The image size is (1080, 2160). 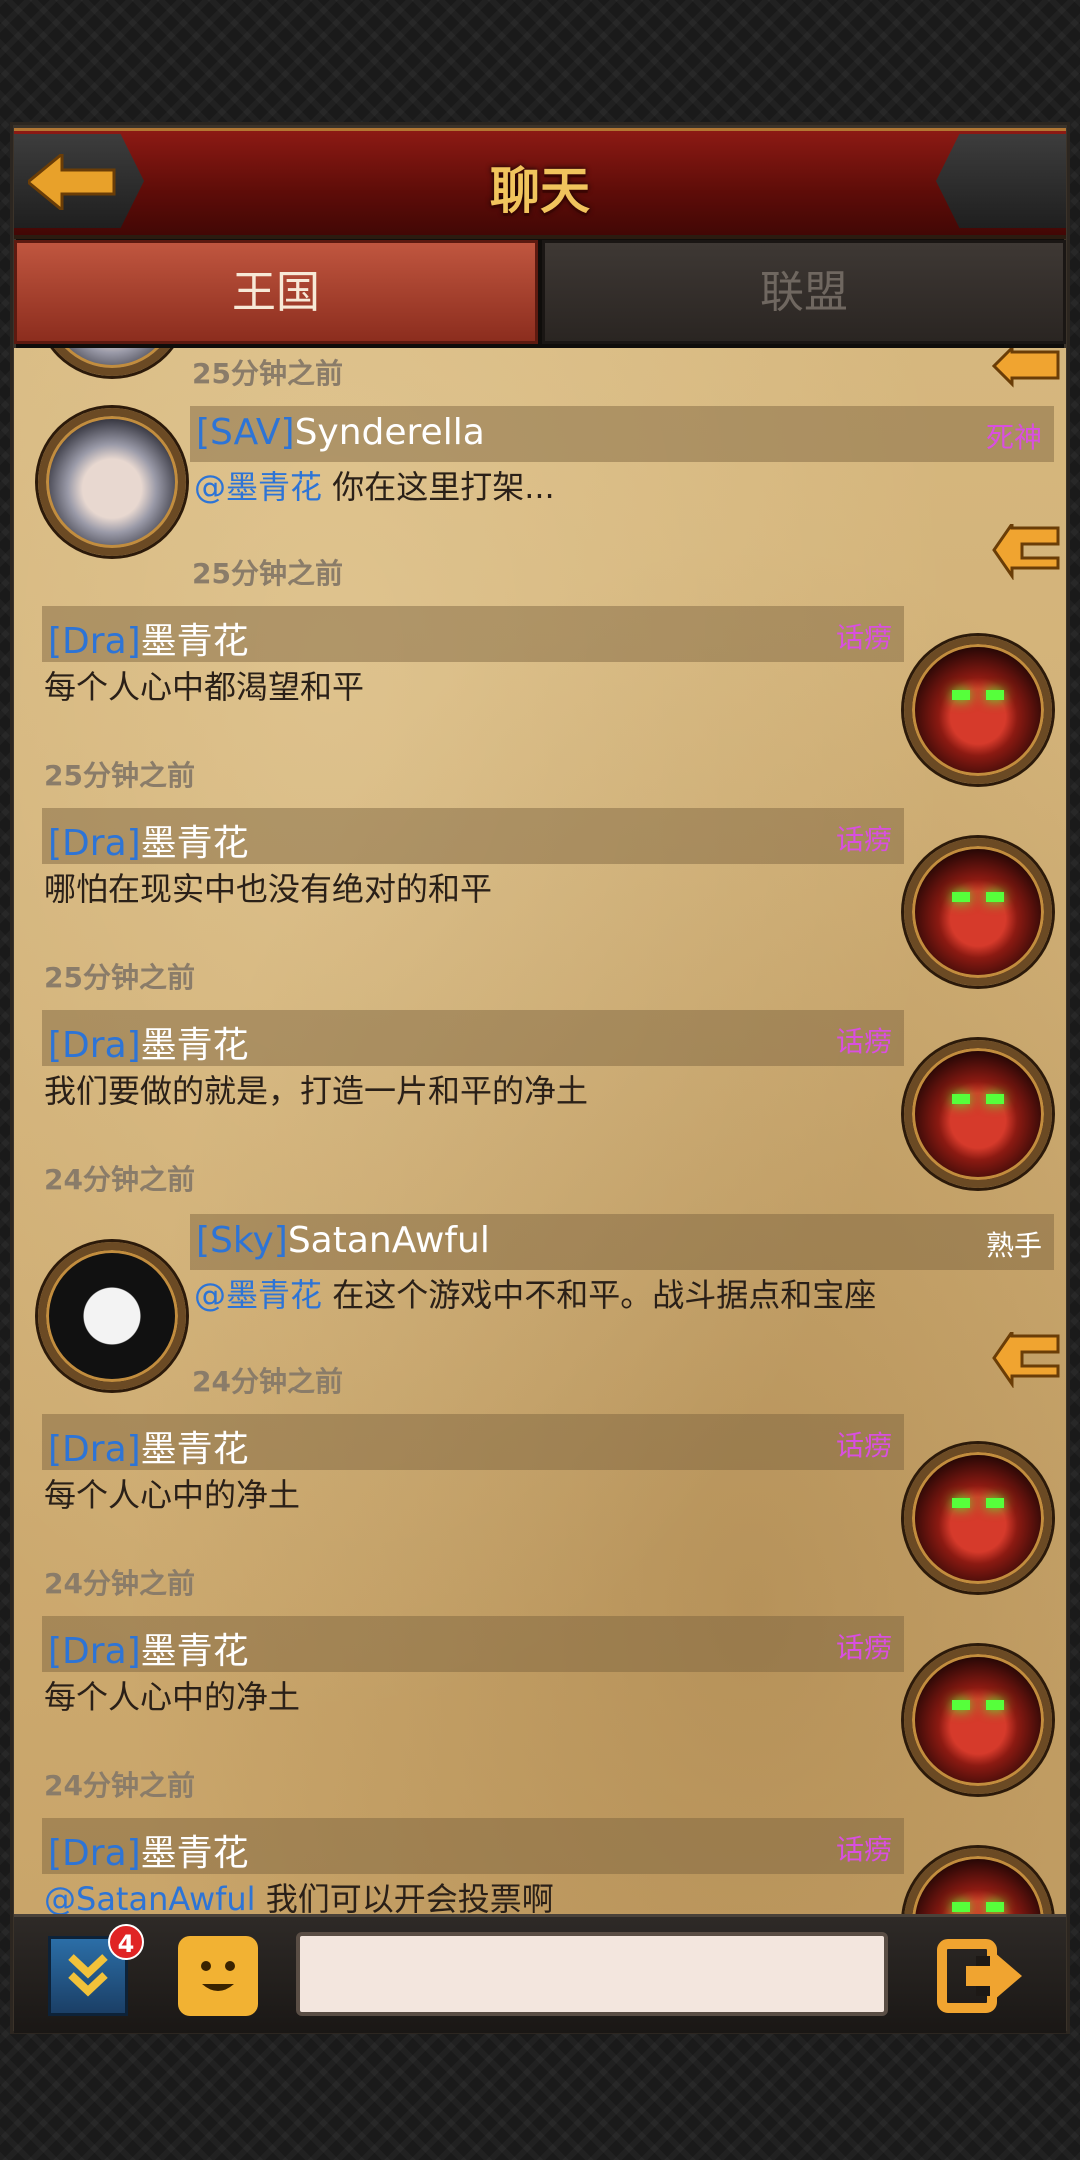 I want to click on mention: @SatanAwful, so click(x=150, y=1897).